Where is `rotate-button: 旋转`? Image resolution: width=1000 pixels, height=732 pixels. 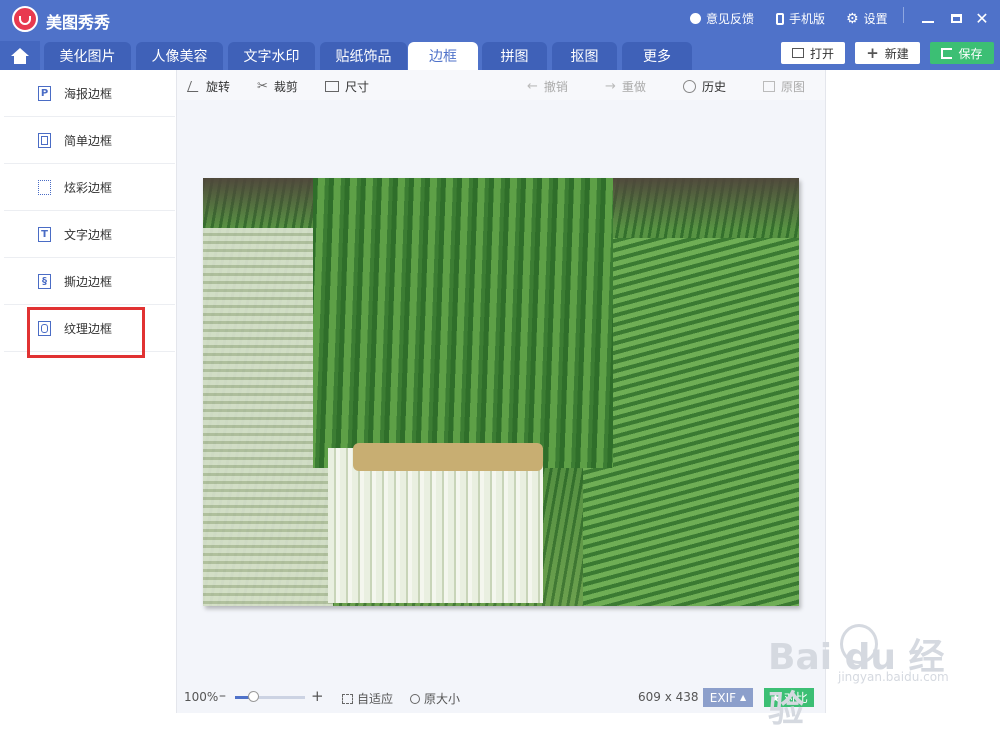
rotate-button: 旋转 is located at coordinates (208, 86).